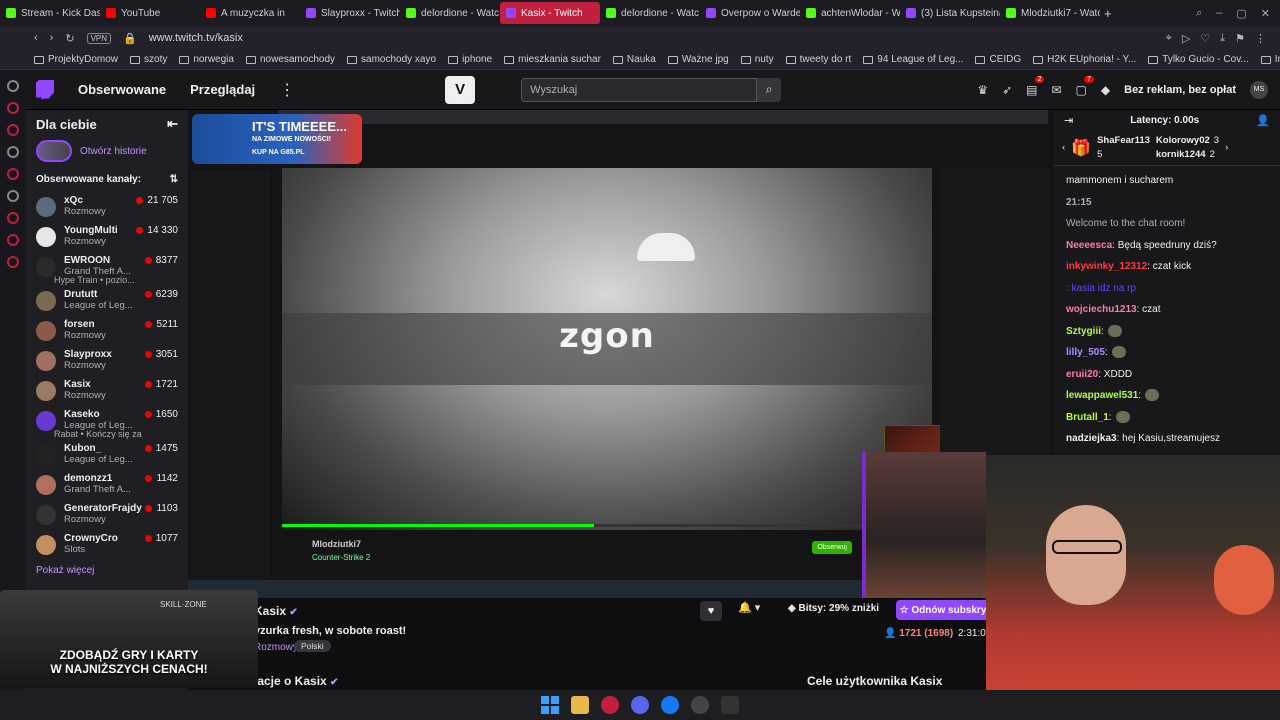  I want to click on bookmark-item: szoty, so click(148, 59).